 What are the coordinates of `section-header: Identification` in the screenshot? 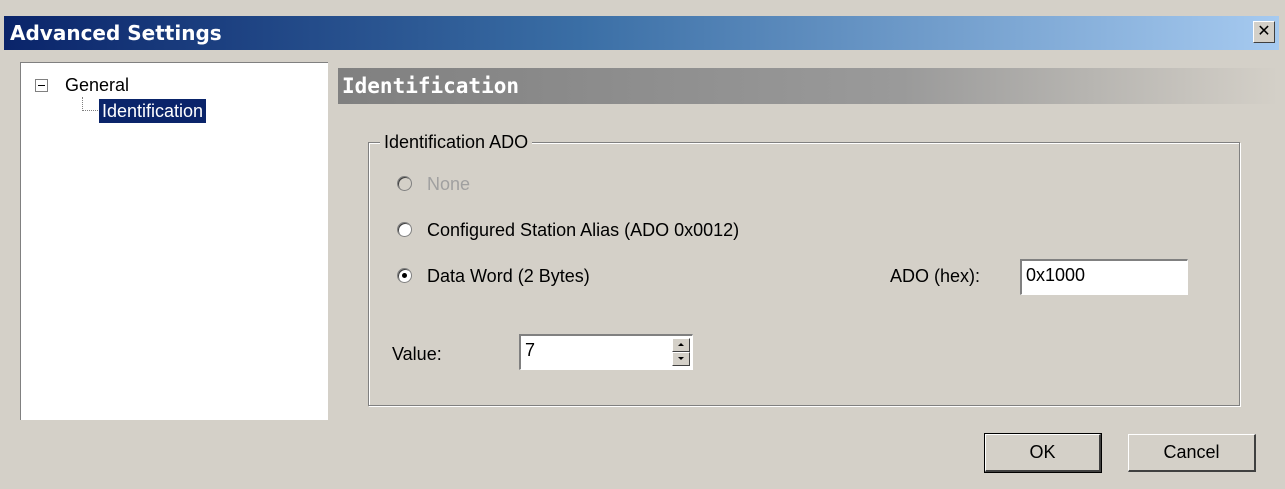 It's located at (808, 86).